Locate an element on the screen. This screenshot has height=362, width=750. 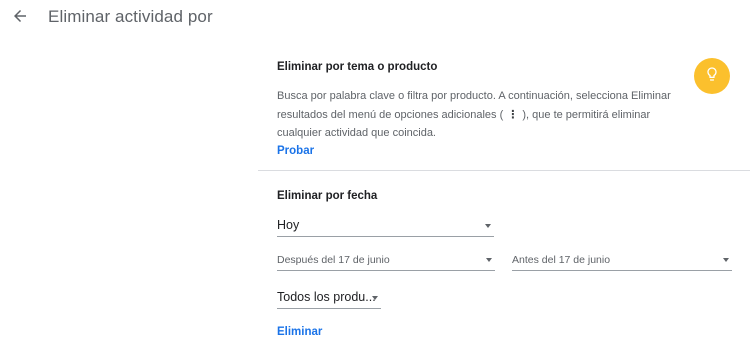
arrow-back-icon is located at coordinates (20, 18).